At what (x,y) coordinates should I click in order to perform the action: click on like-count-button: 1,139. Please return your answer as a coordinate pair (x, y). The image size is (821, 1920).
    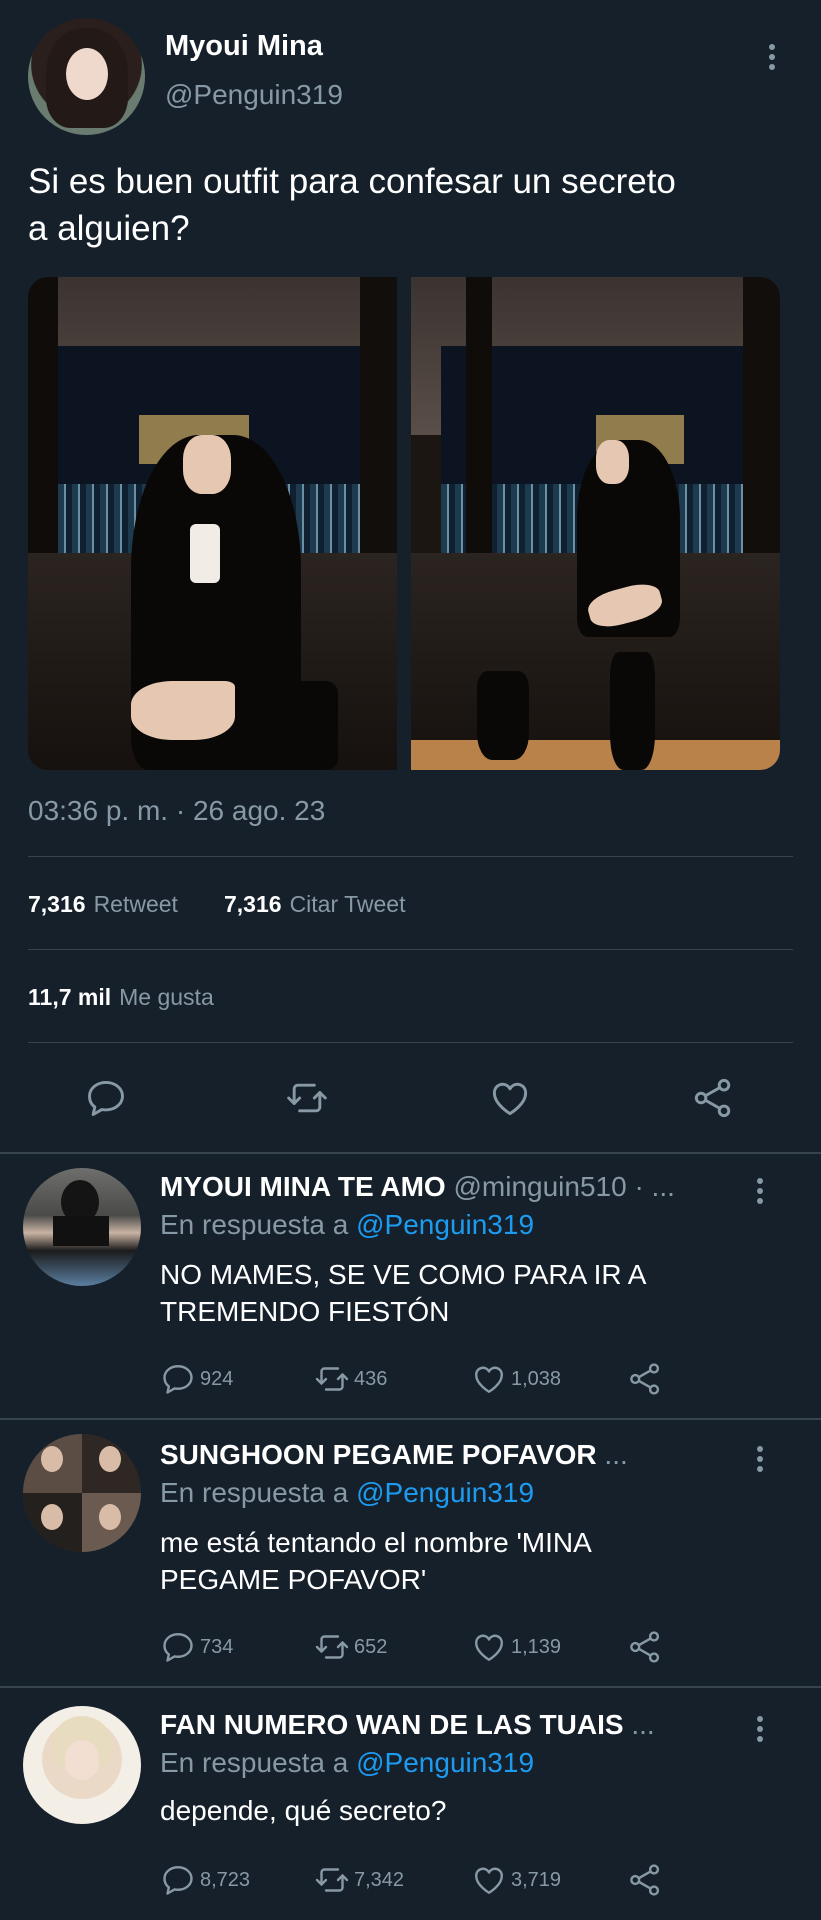
    Looking at the image, I should click on (516, 1647).